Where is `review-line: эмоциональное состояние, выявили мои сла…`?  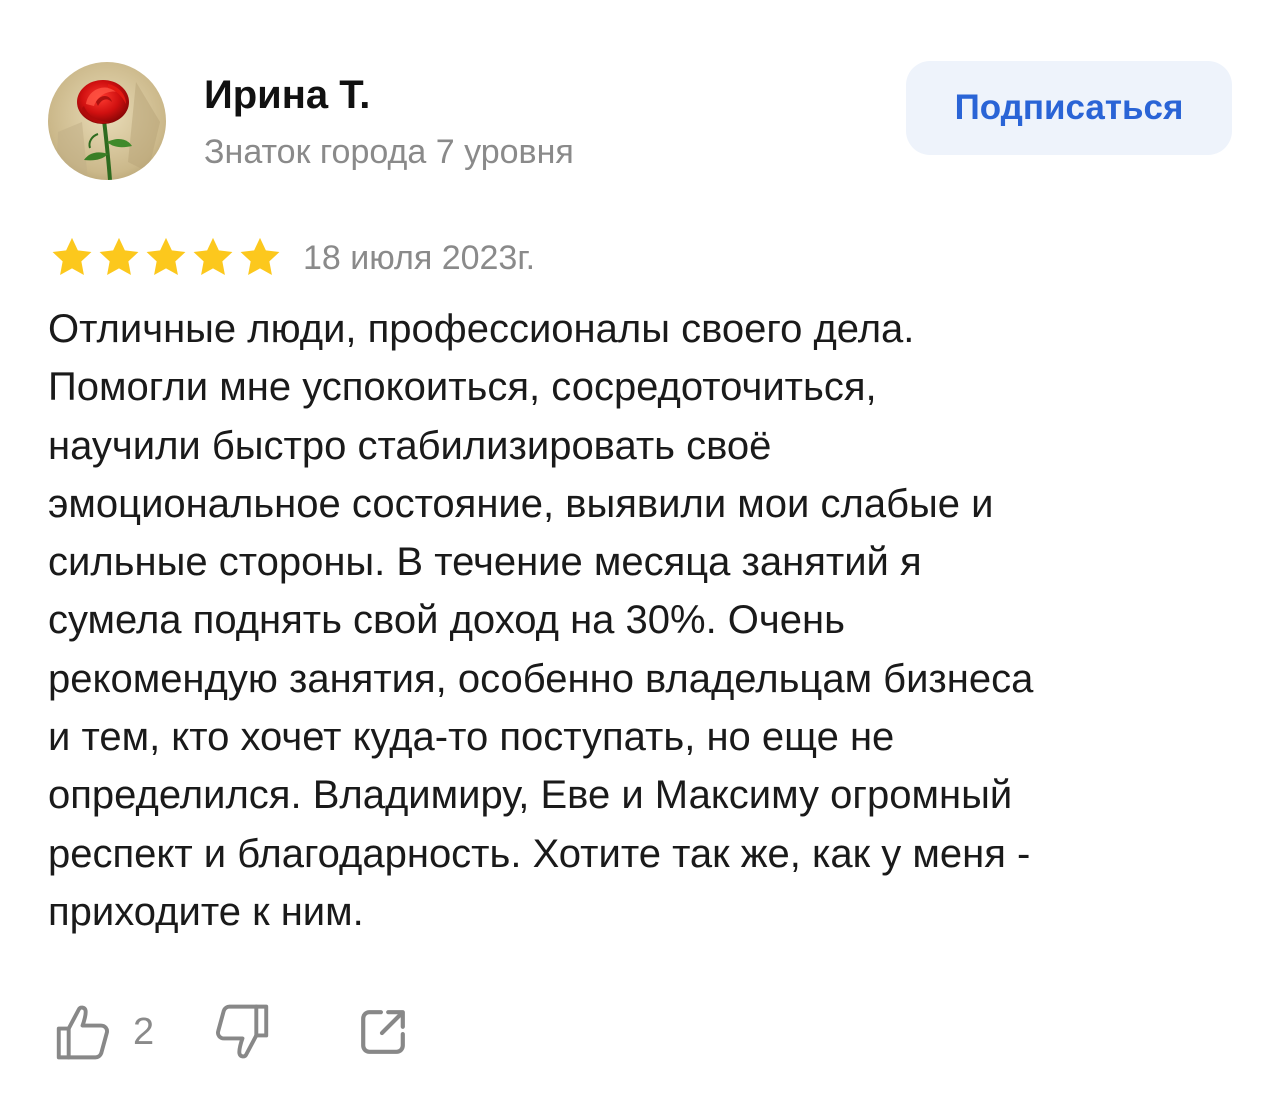
review-line: эмоциональное состояние, выявили мои сла… is located at coordinates (521, 503).